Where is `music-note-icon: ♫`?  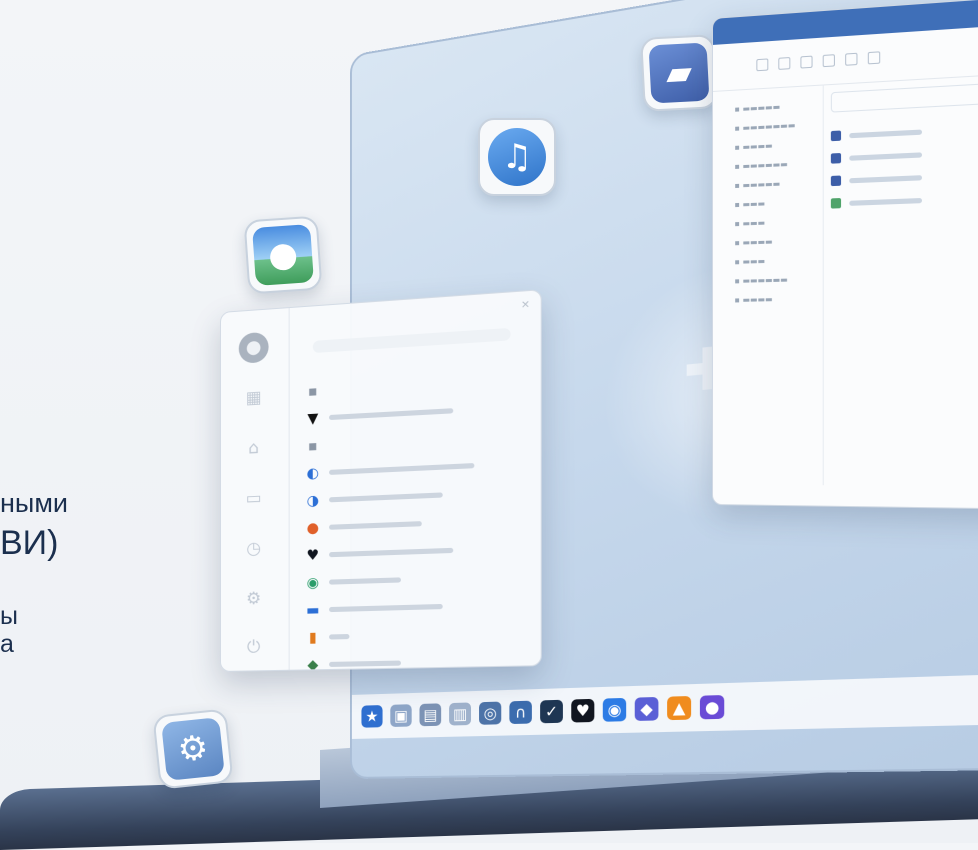
music-note-icon: ♫ is located at coordinates (517, 157).